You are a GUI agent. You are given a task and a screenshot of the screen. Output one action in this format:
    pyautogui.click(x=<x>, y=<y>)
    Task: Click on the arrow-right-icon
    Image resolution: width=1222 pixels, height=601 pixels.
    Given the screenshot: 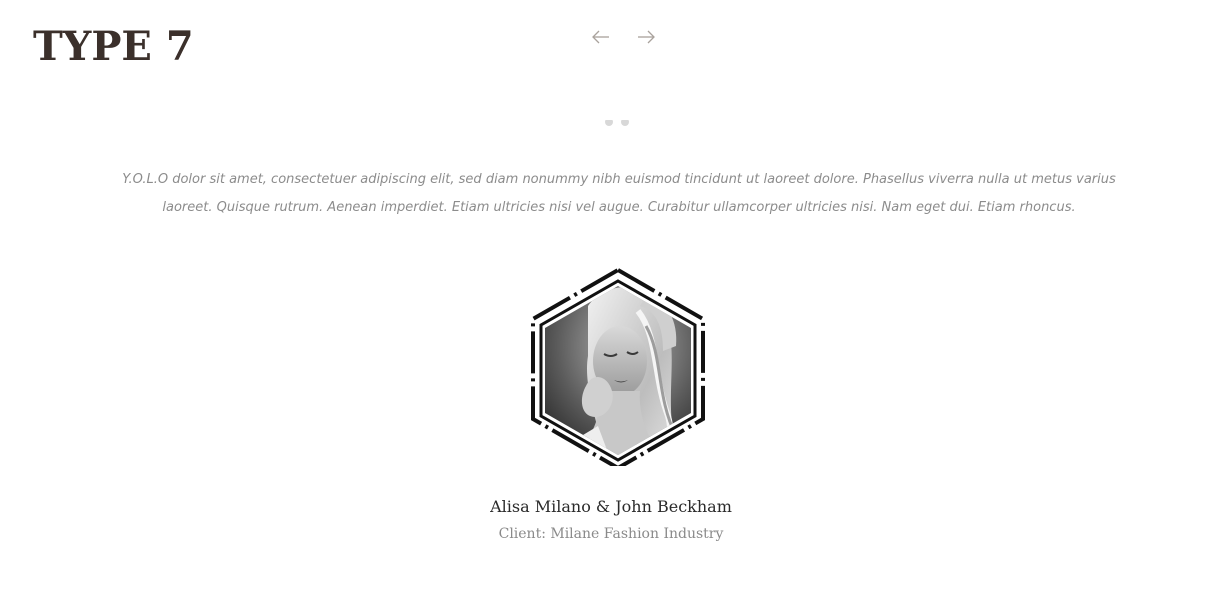 What is the action you would take?
    pyautogui.click(x=646, y=37)
    